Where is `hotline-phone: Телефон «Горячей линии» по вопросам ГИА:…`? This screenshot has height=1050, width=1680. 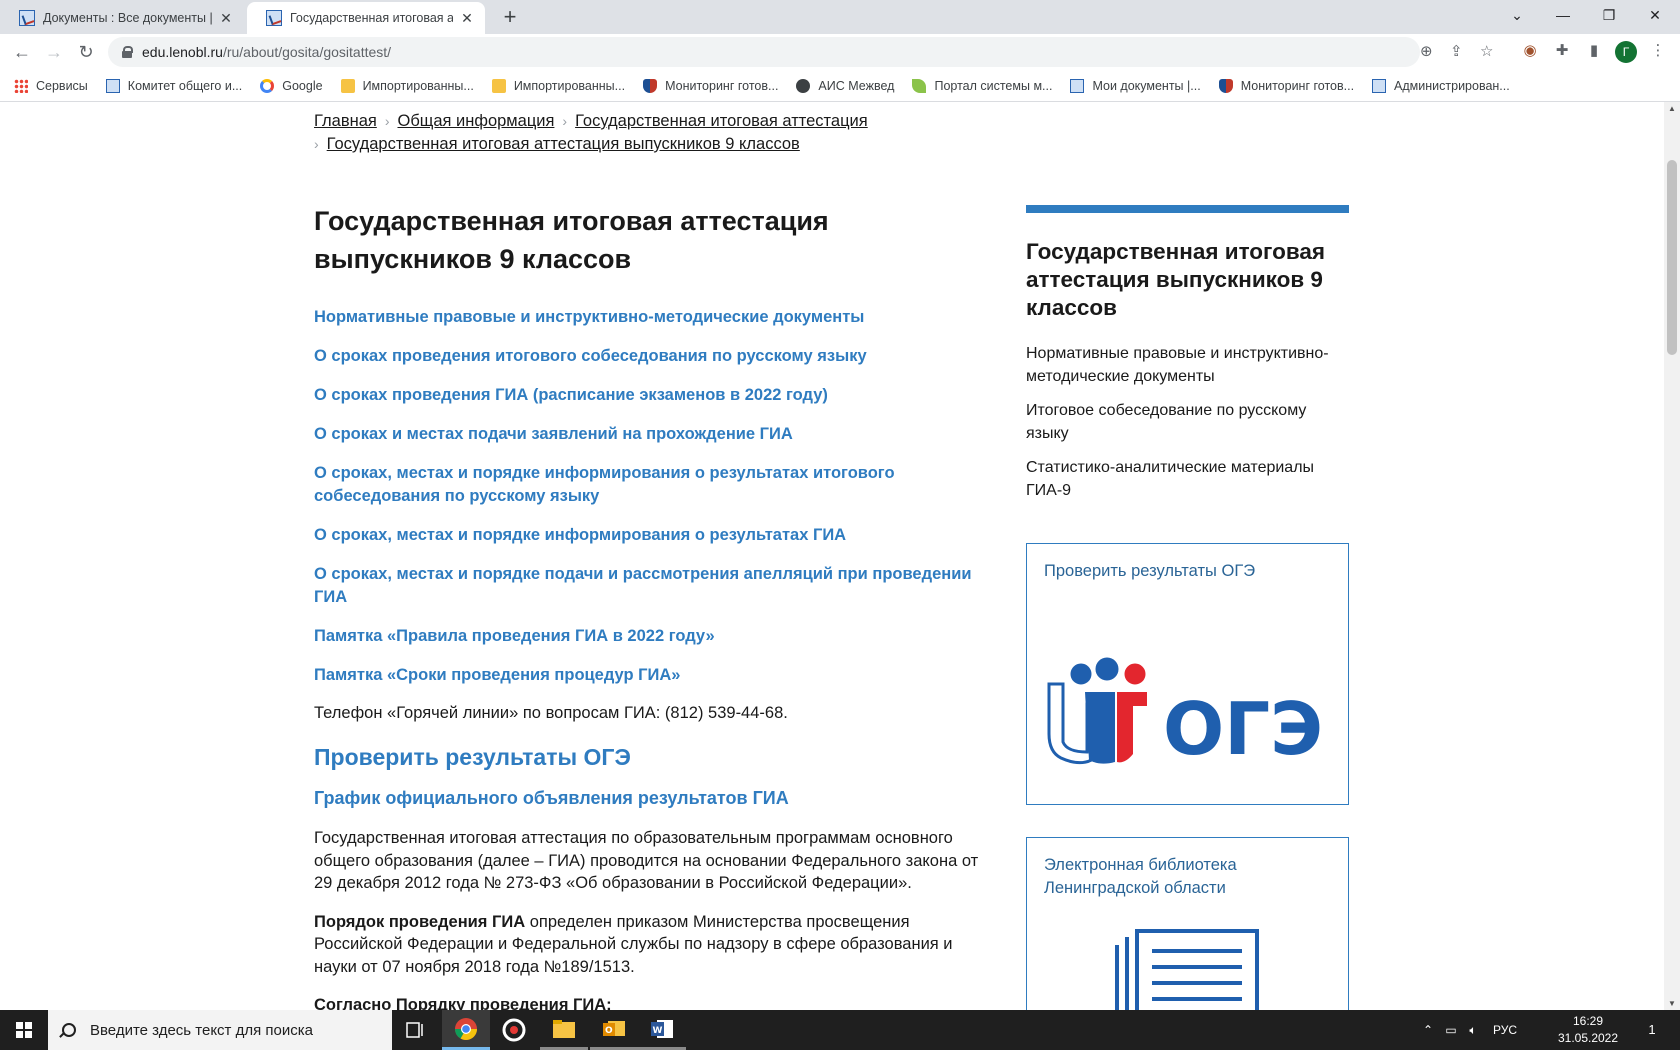
hotline-phone: Телефон «Горячей линии» по вопросам ГИА:… is located at coordinates (551, 713).